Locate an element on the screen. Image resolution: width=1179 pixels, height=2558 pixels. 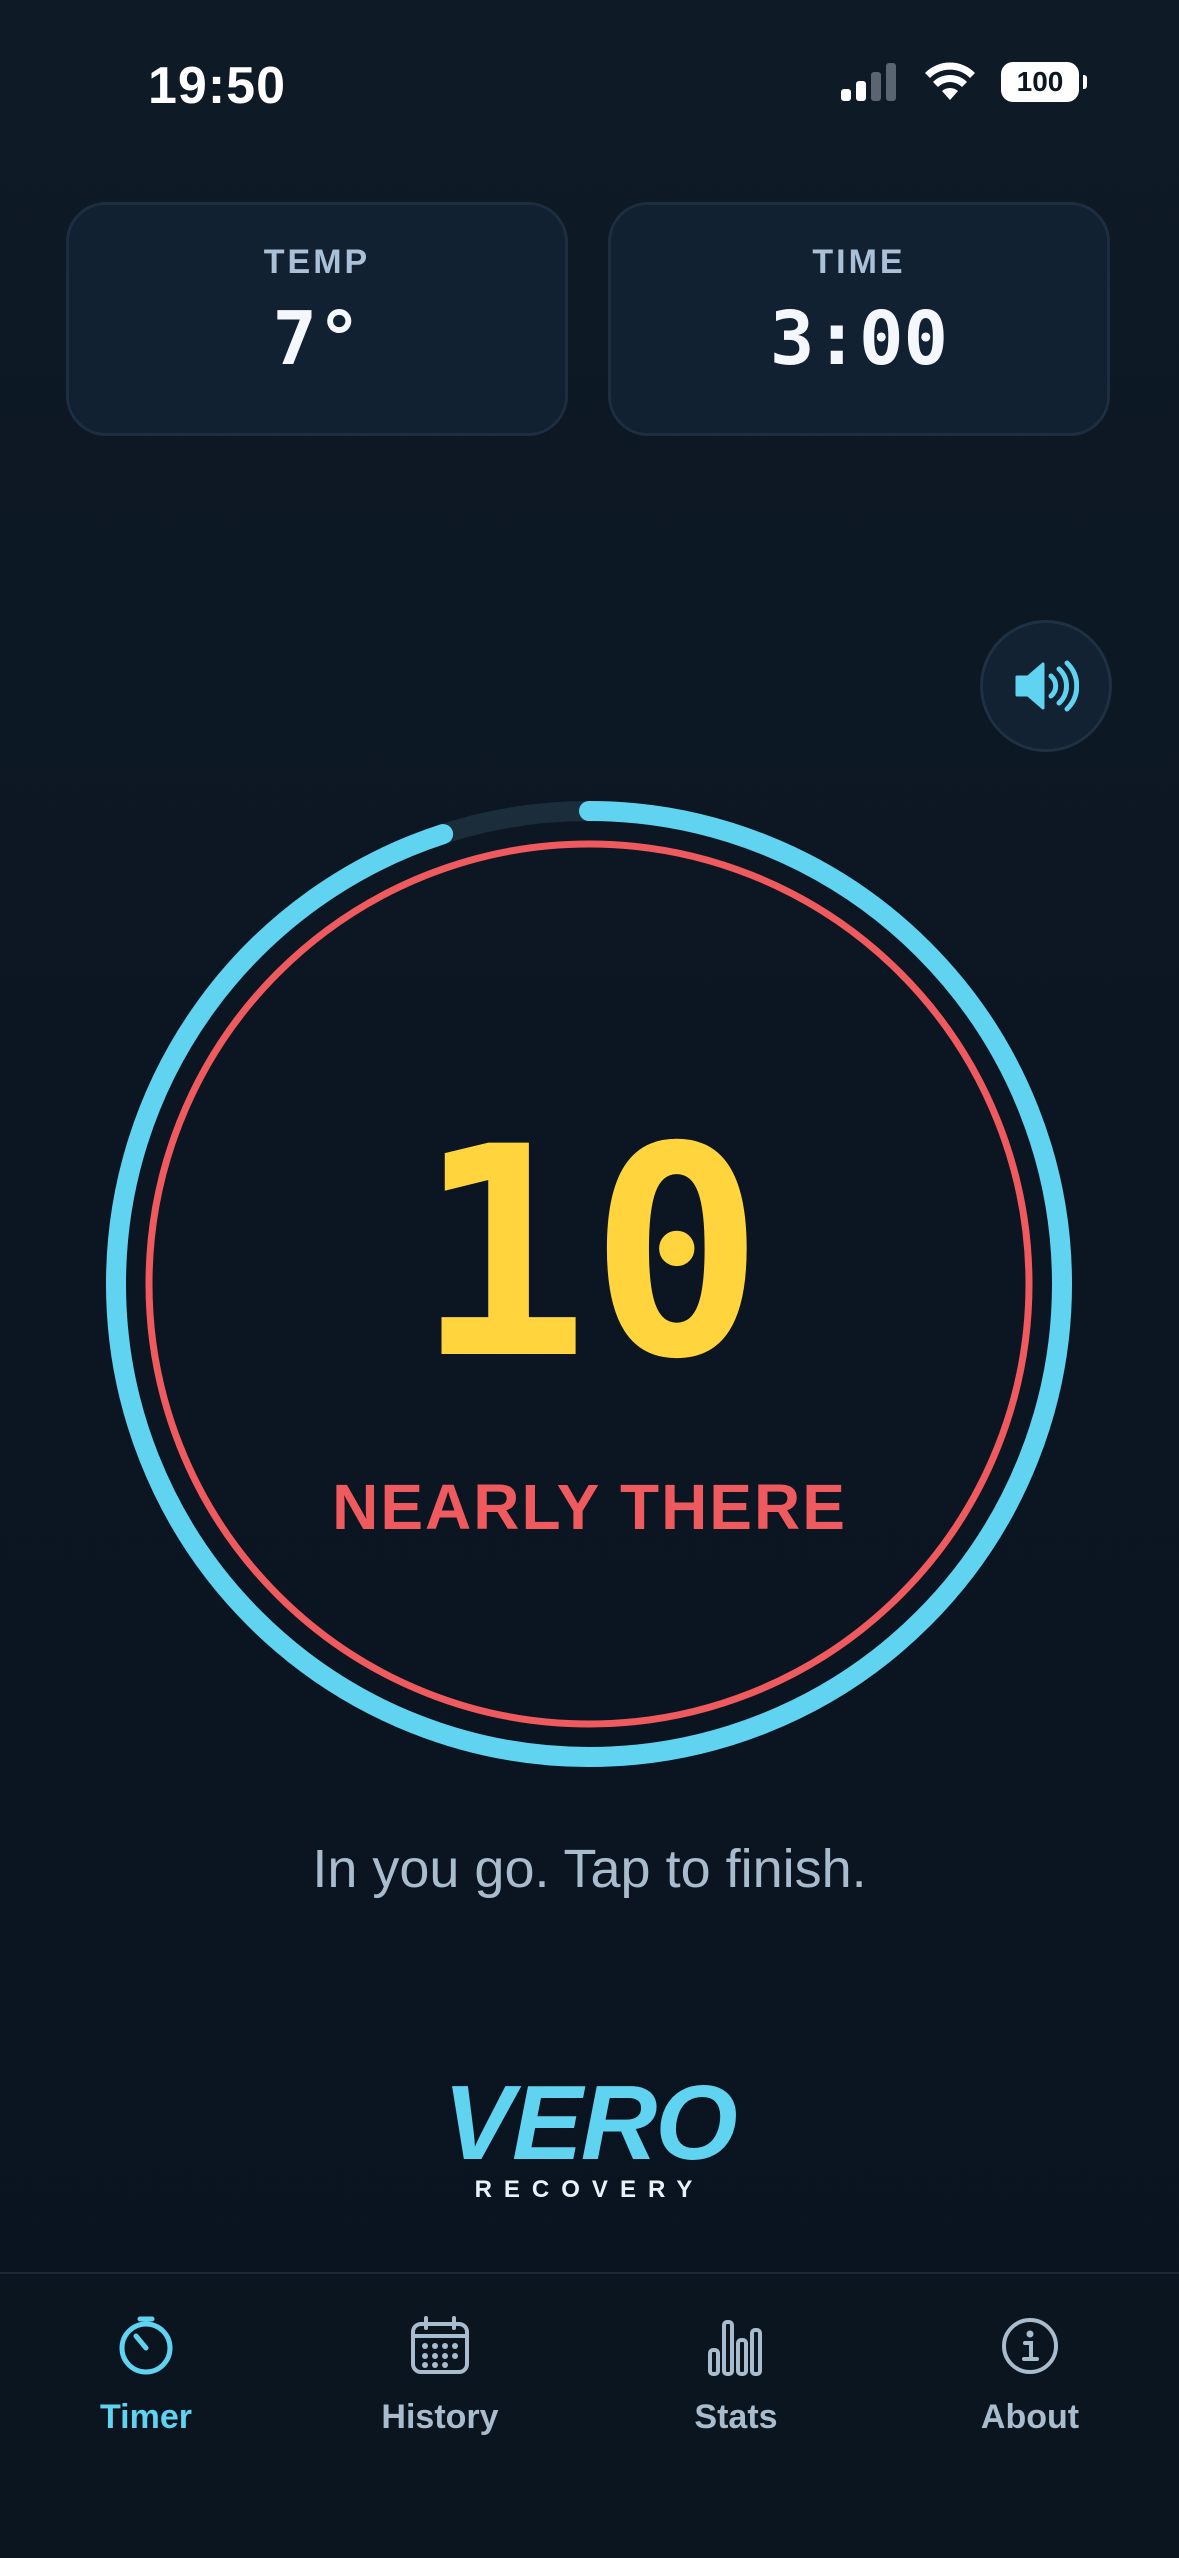
tab-history-label: History is located at coordinates (440, 2417).